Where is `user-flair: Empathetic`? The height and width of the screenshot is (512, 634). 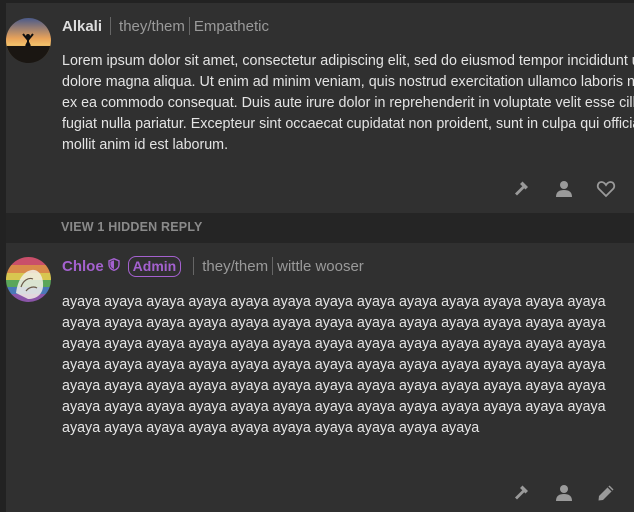
user-flair: Empathetic is located at coordinates (231, 26).